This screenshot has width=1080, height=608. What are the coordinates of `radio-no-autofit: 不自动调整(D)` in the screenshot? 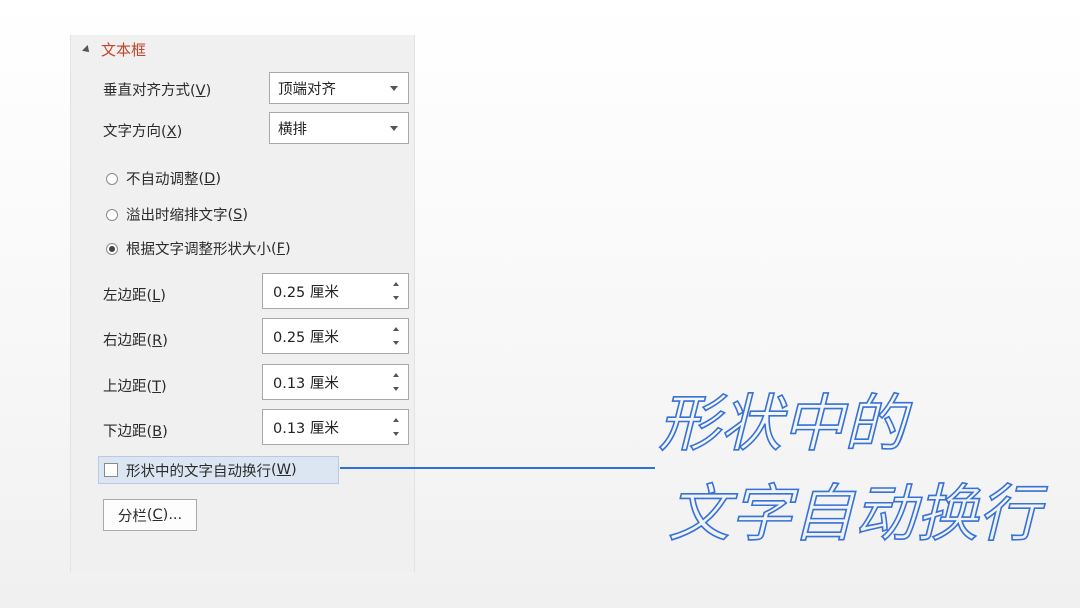 It's located at (163, 178).